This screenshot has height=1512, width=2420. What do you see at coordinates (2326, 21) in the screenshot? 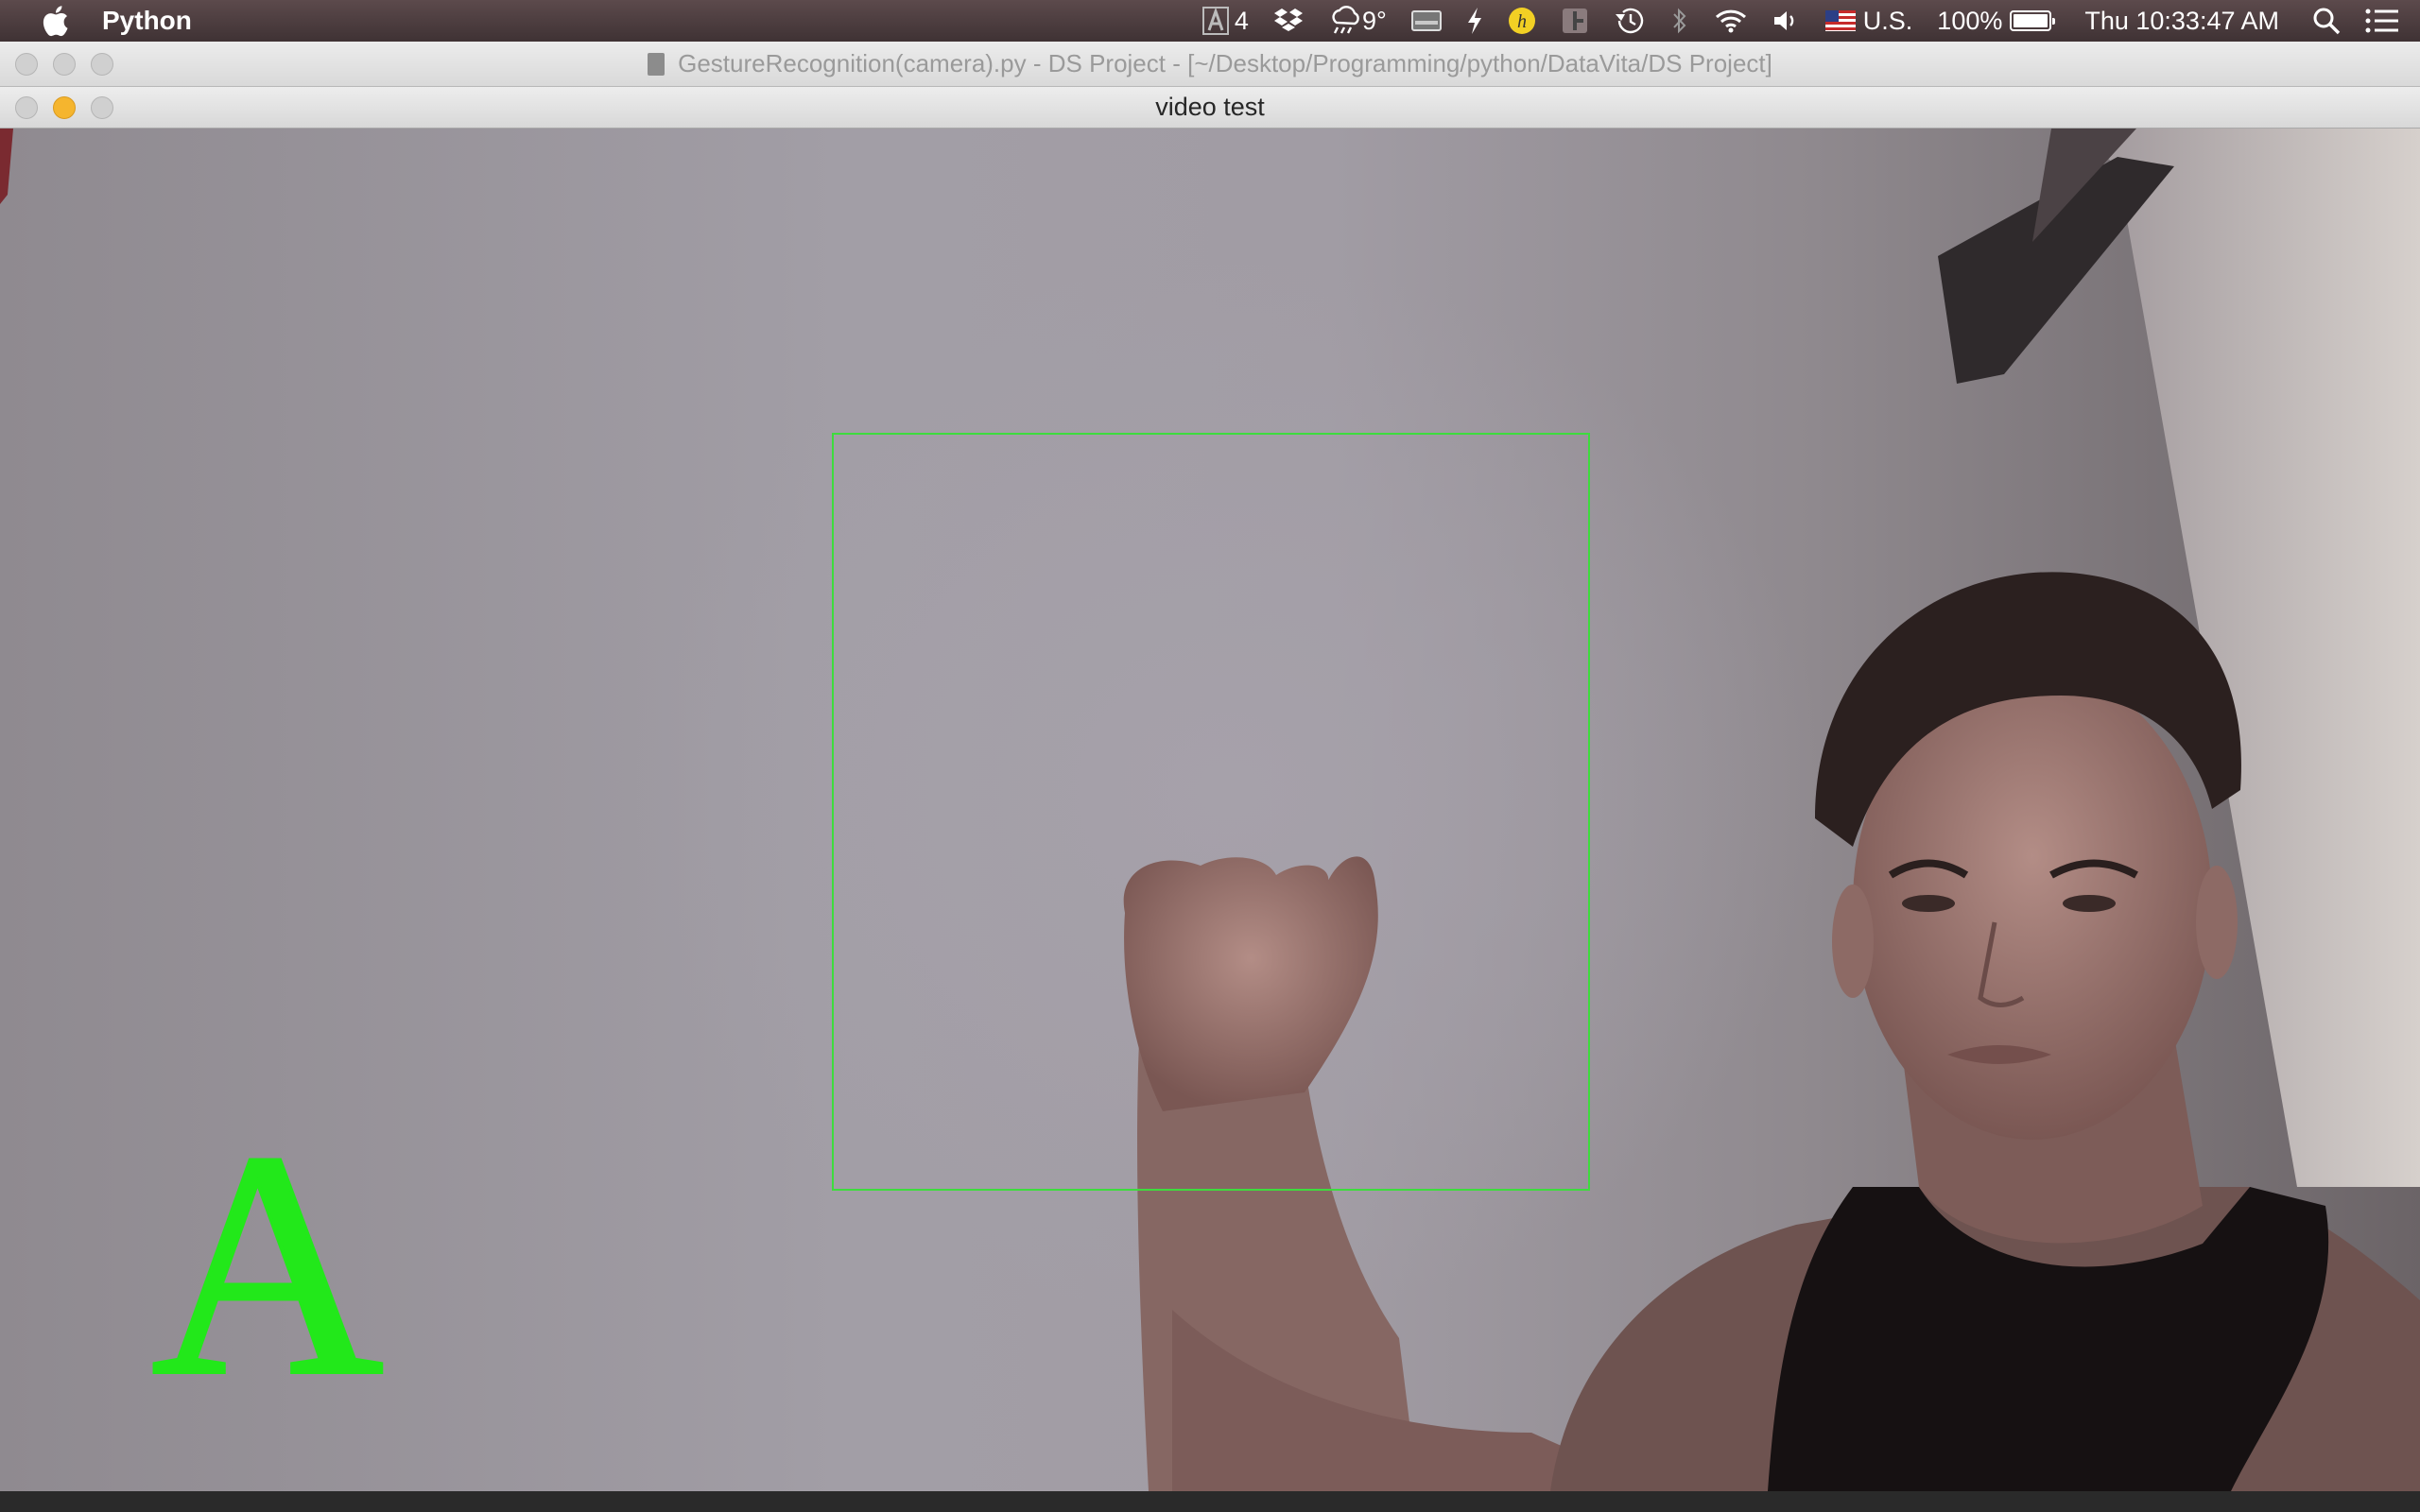
I see `spotlight-icon` at bounding box center [2326, 21].